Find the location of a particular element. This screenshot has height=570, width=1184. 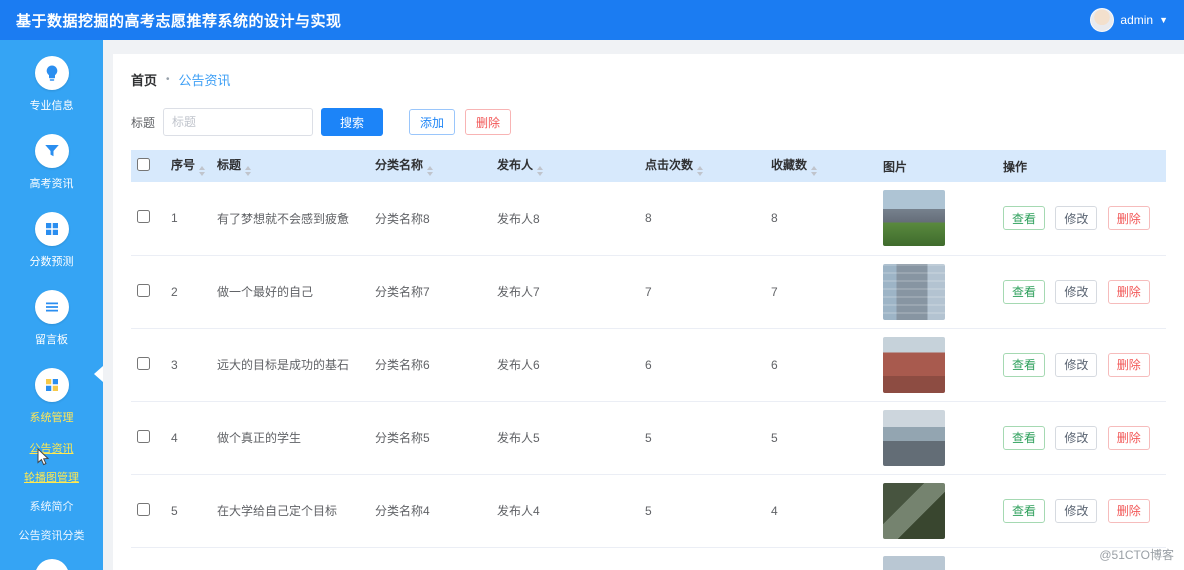

sidebar-item-personal-center: 个人中心 is located at coordinates (52, 564).